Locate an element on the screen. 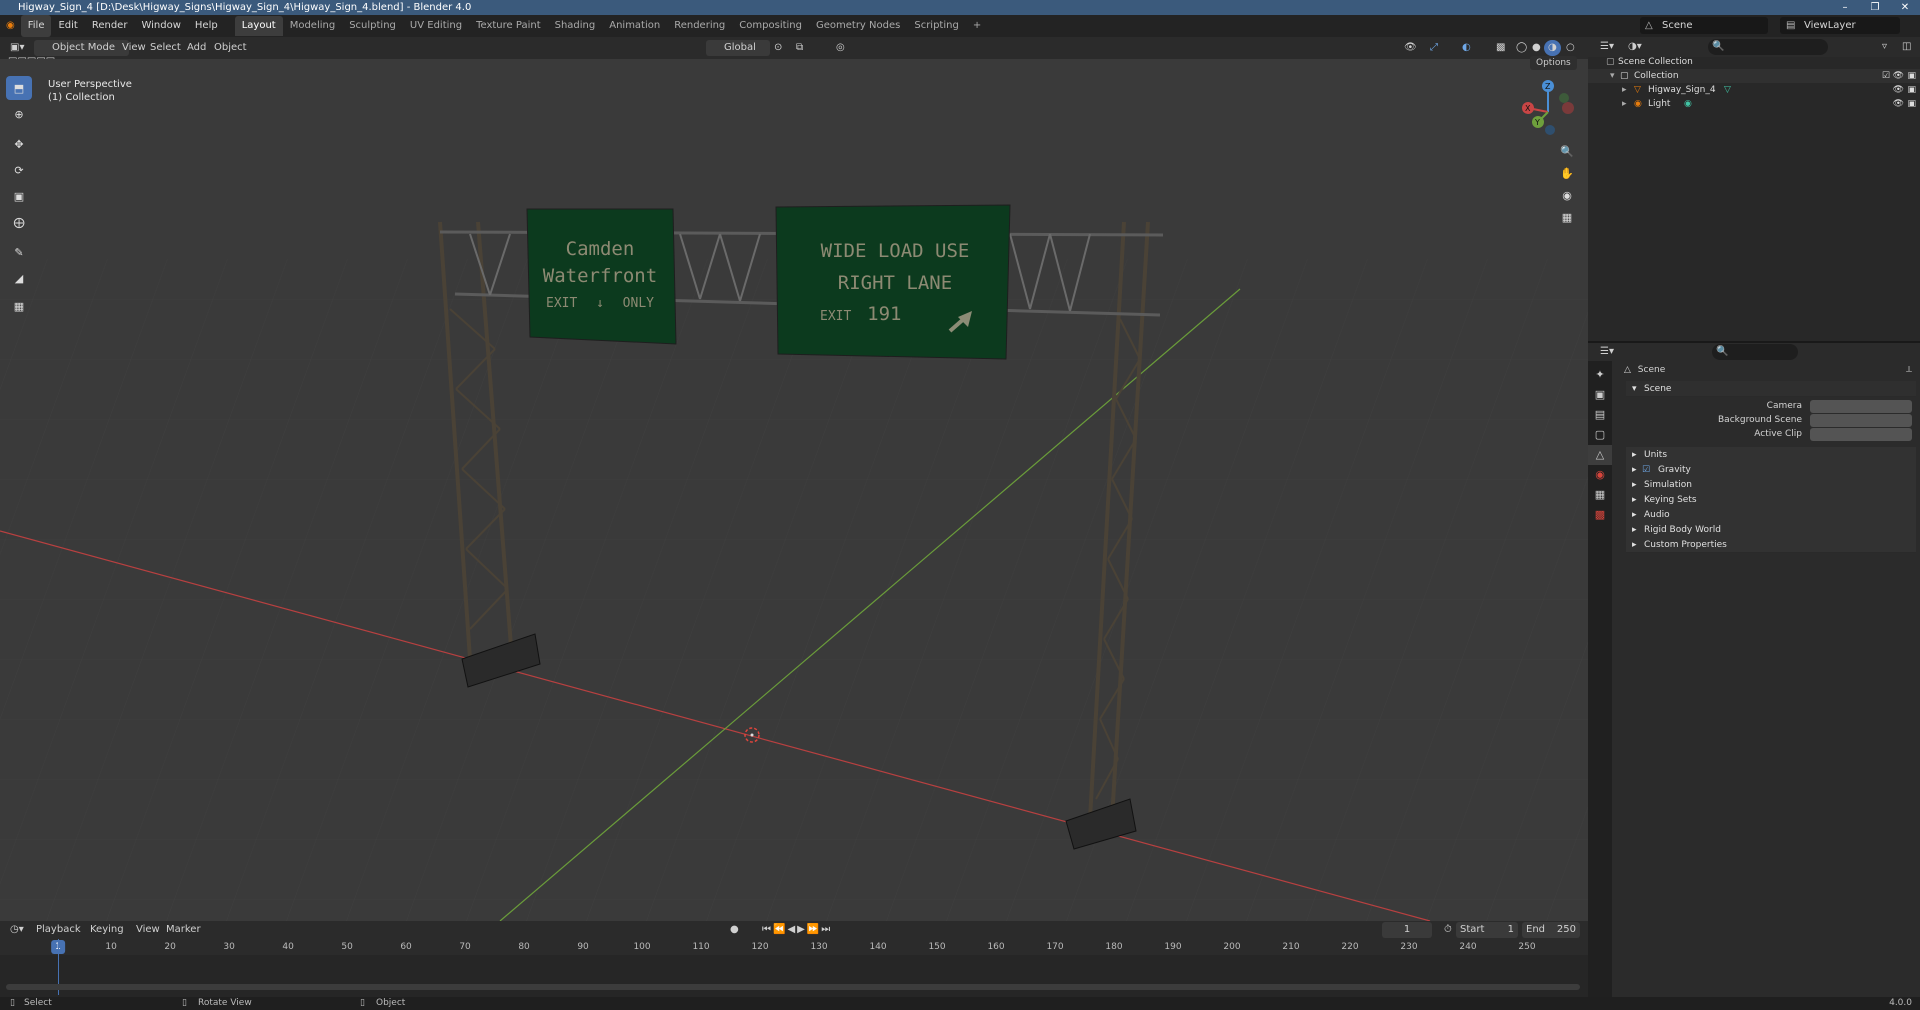 This screenshot has height=1010, width=1920. scene-tab-icon: △ is located at coordinates (1600, 455).